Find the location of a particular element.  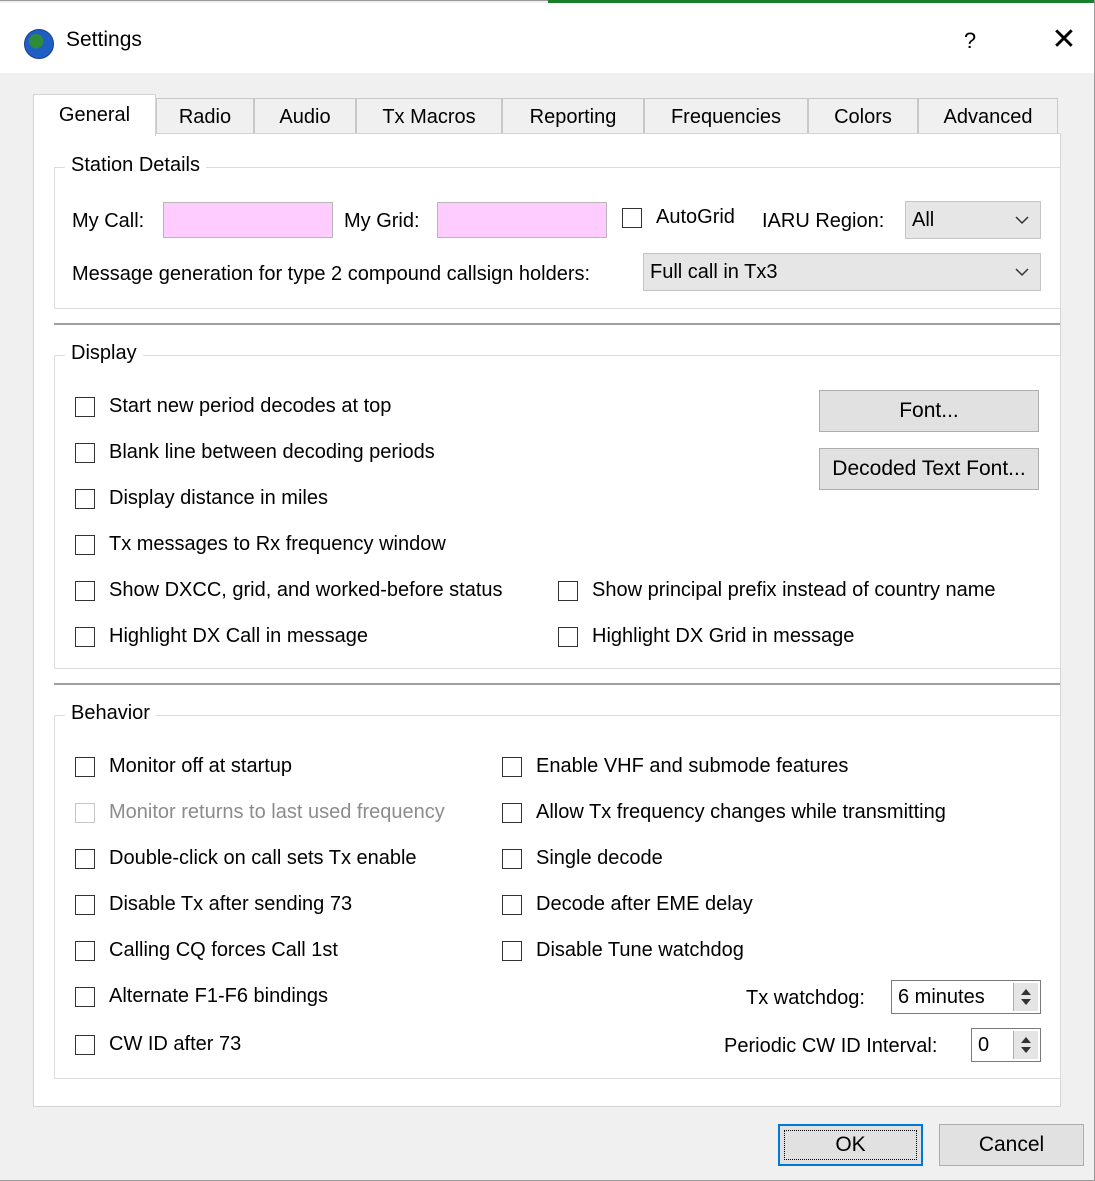

chevron-down-icon is located at coordinates (1022, 220).